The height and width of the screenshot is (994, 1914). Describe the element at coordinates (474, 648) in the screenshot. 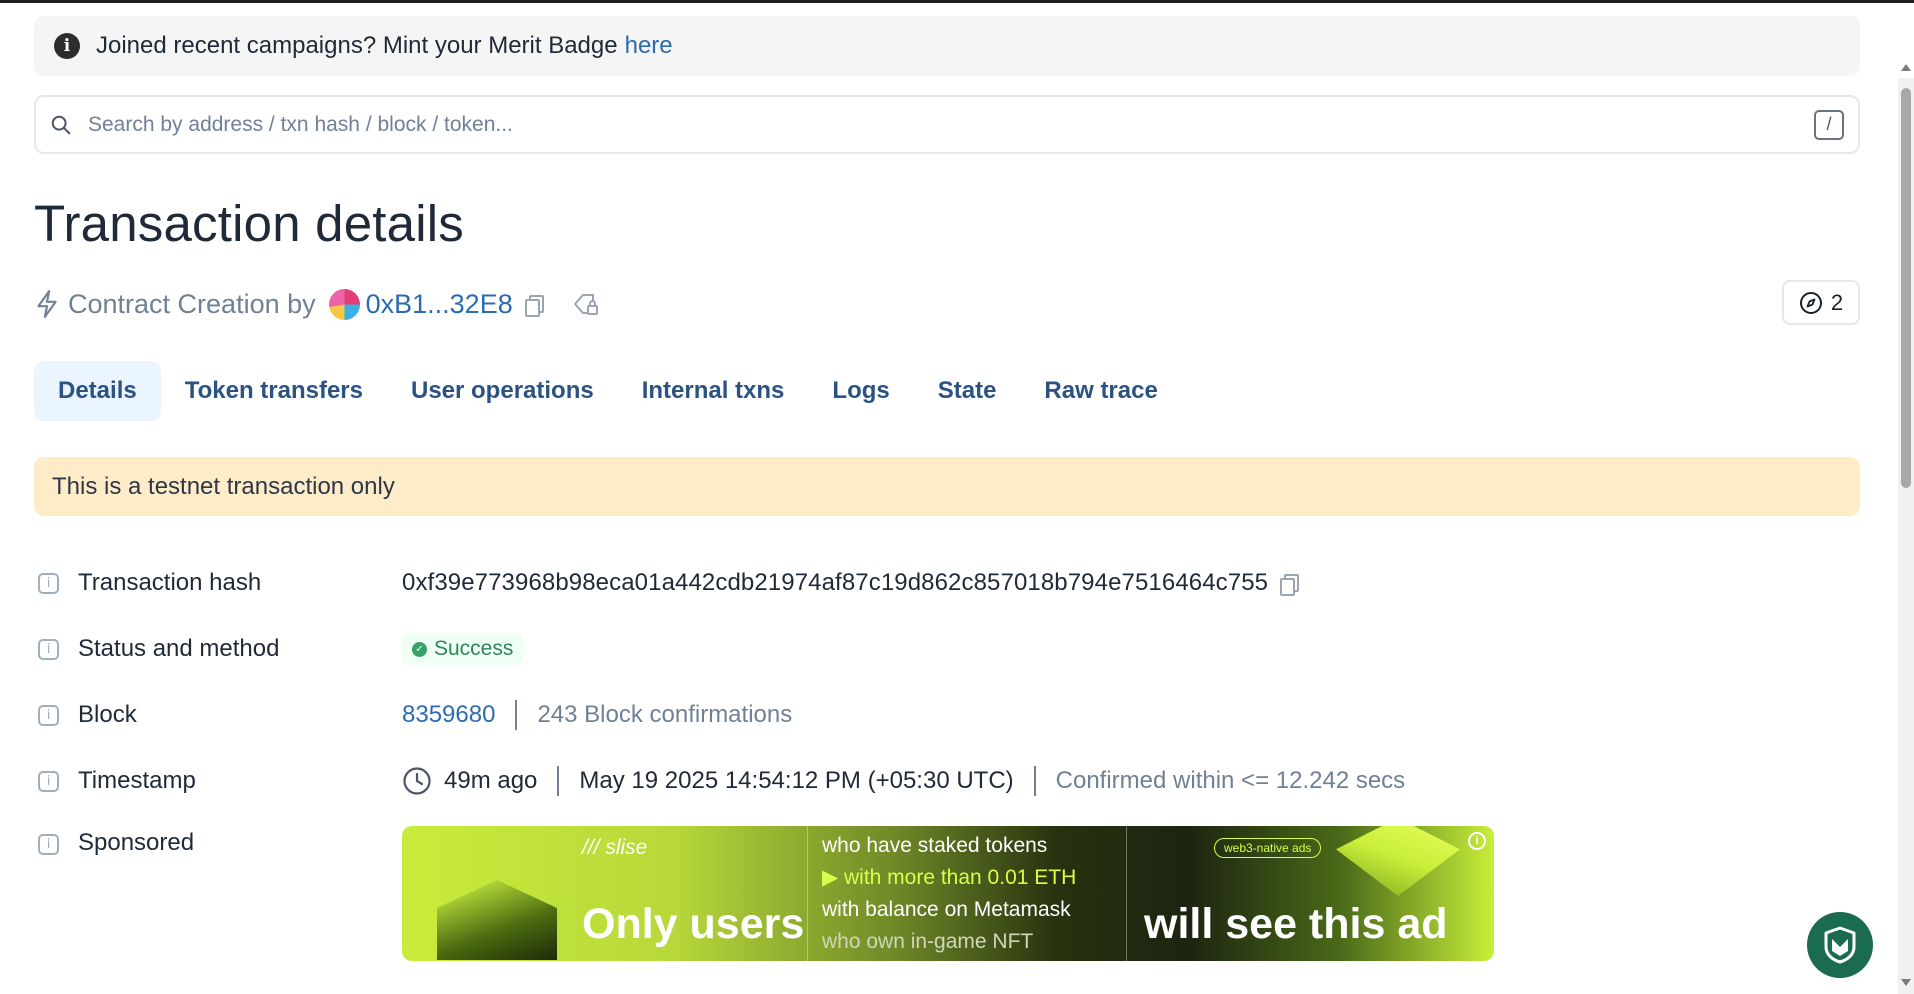

I see `status-text: Success` at that location.